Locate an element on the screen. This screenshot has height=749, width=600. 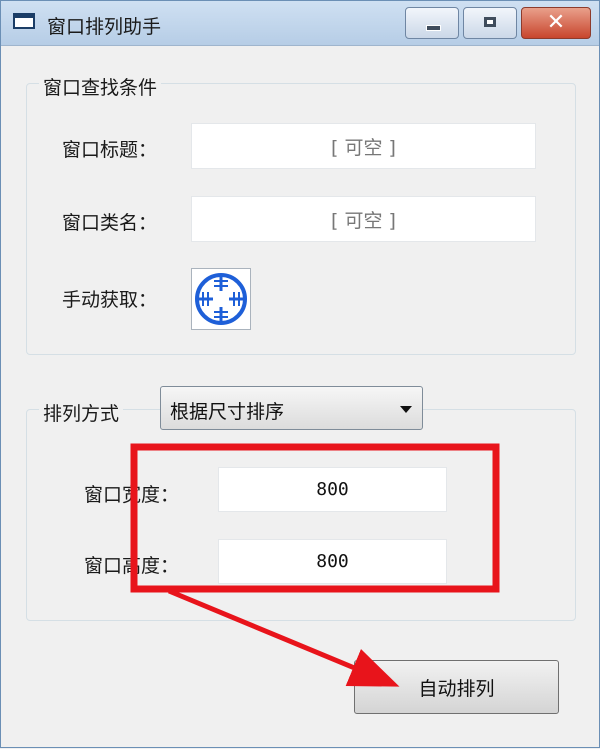
arrange-mode-value: 根据尺寸排序 is located at coordinates (227, 412).